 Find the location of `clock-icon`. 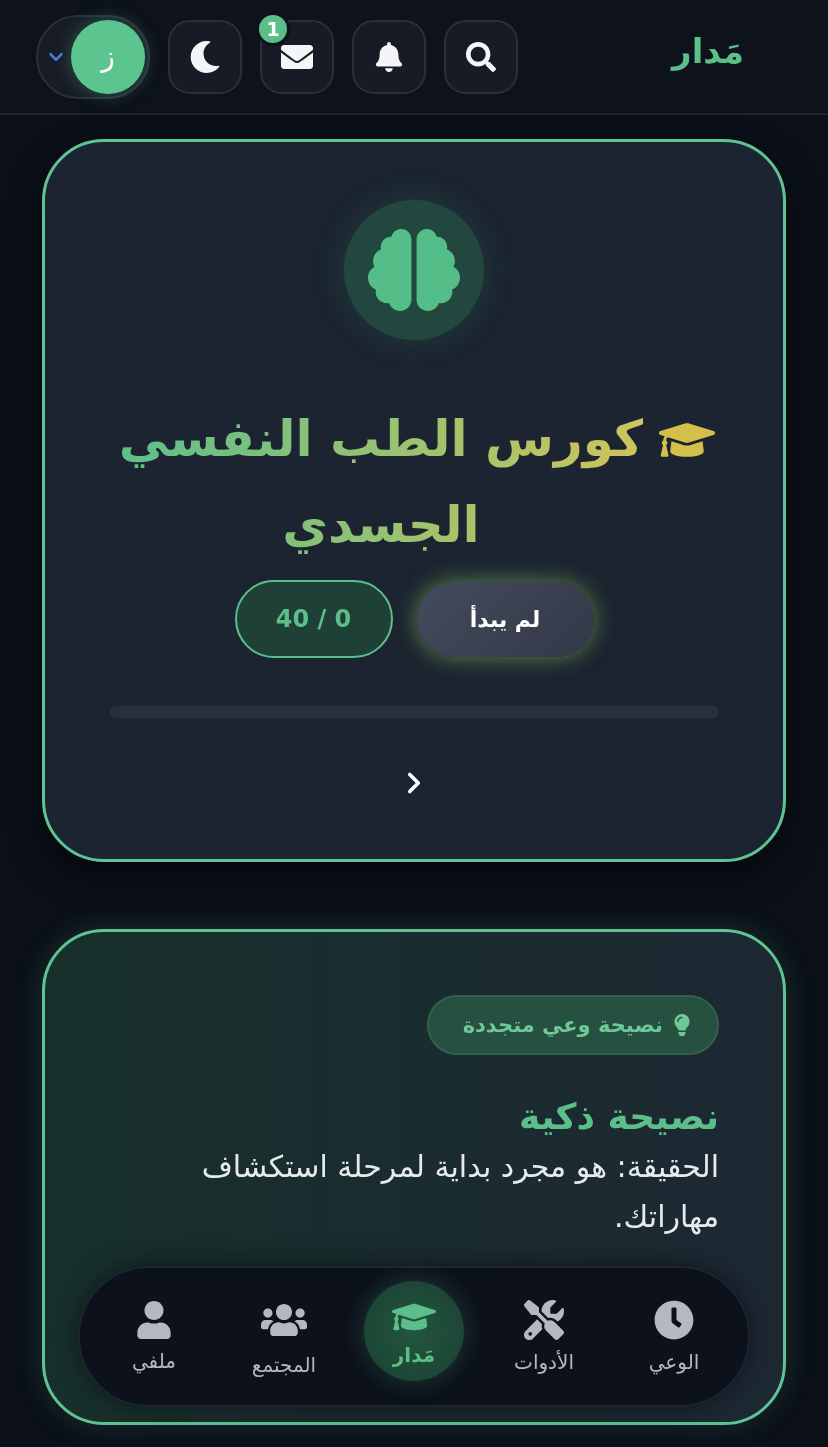

clock-icon is located at coordinates (674, 1319).